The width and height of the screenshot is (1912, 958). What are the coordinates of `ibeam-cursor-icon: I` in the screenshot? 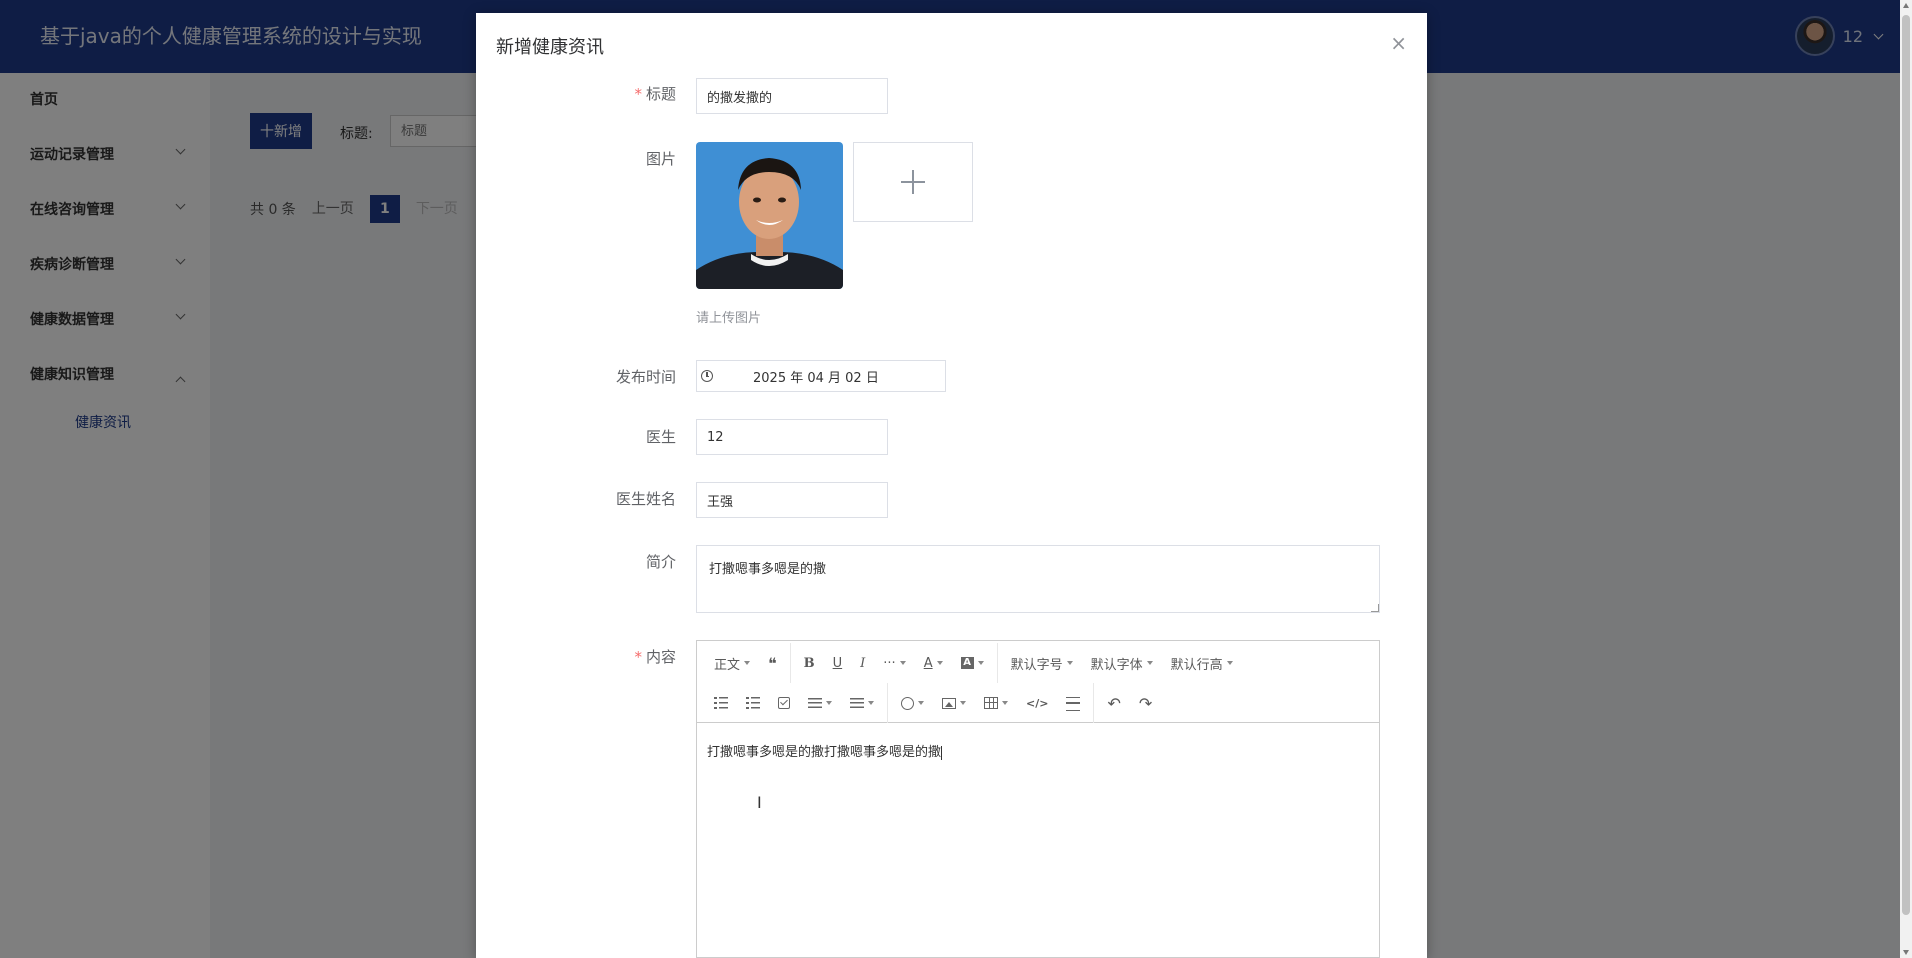 It's located at (759, 802).